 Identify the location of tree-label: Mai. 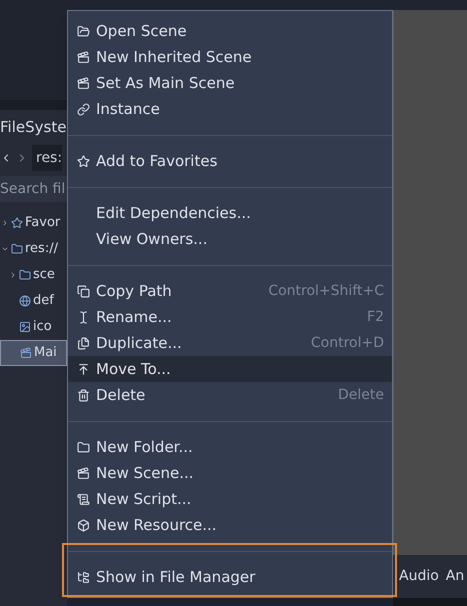
(45, 353).